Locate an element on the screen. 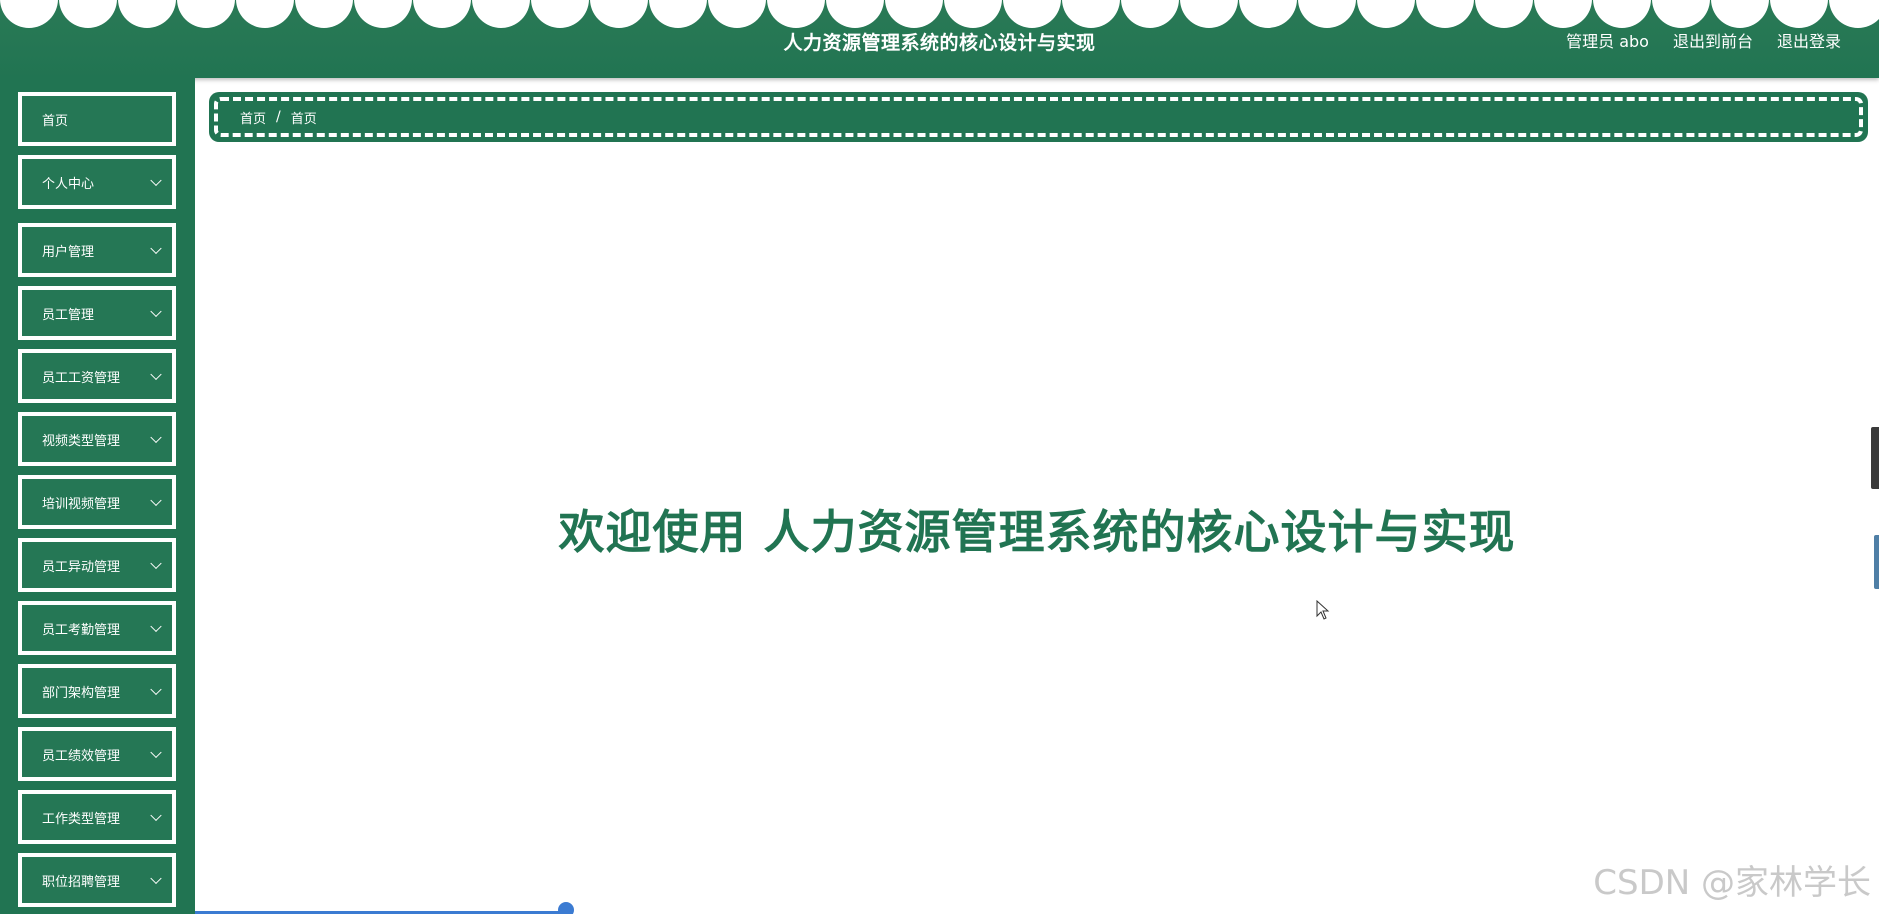 Image resolution: width=1879 pixels, height=914 pixels. breadcrumb-inner: 首页 / 首页 is located at coordinates (1038, 117).